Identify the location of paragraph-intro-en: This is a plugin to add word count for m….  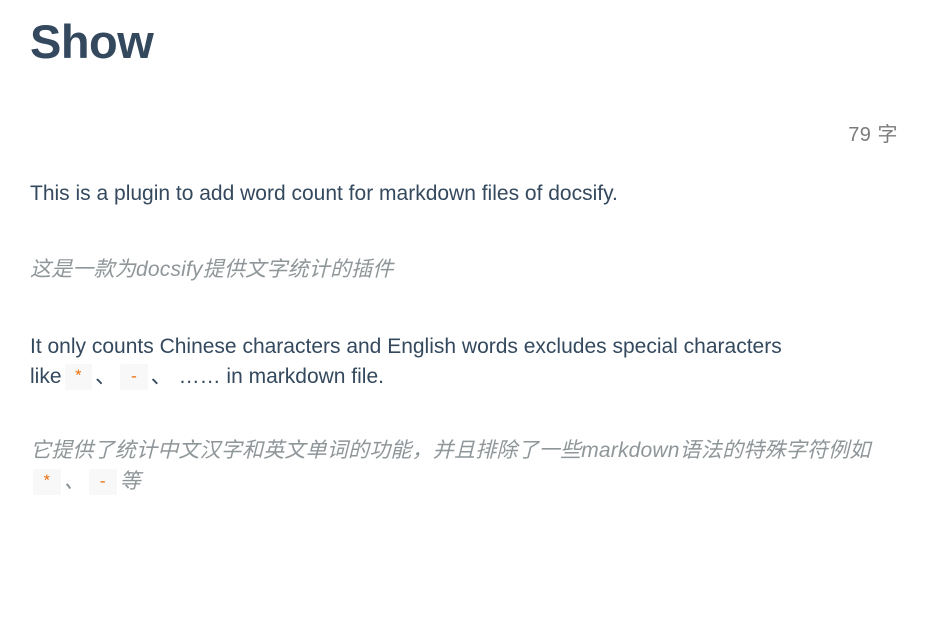
(465, 194).